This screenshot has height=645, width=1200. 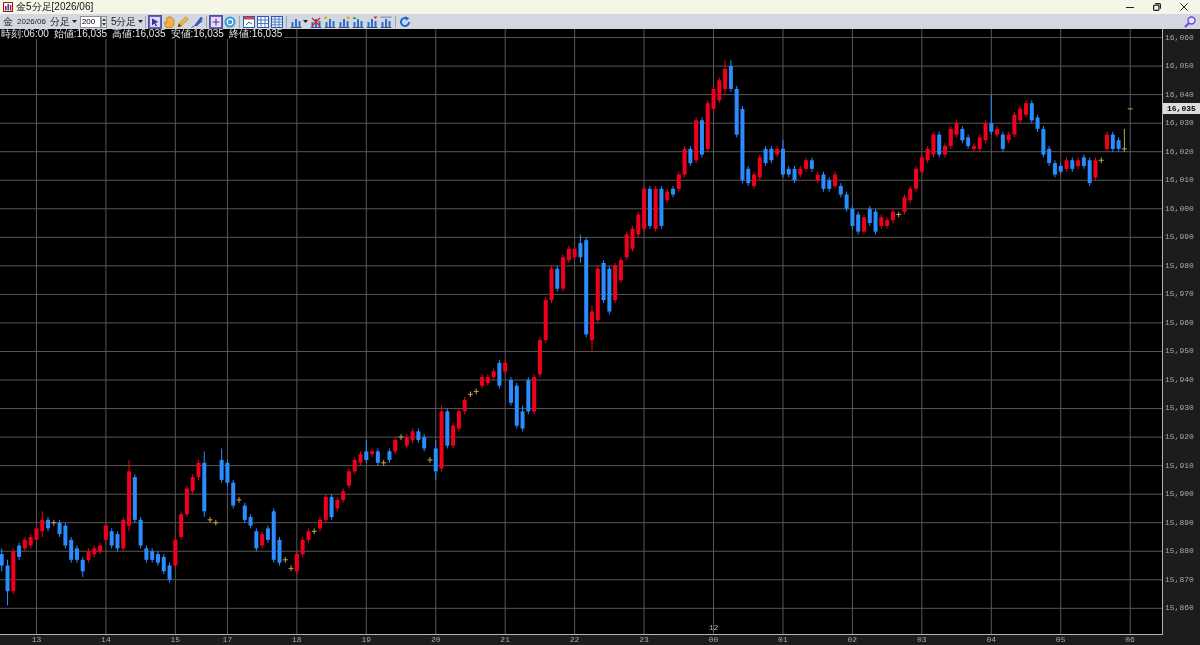 I want to click on plus-tool, so click(x=216, y=21).